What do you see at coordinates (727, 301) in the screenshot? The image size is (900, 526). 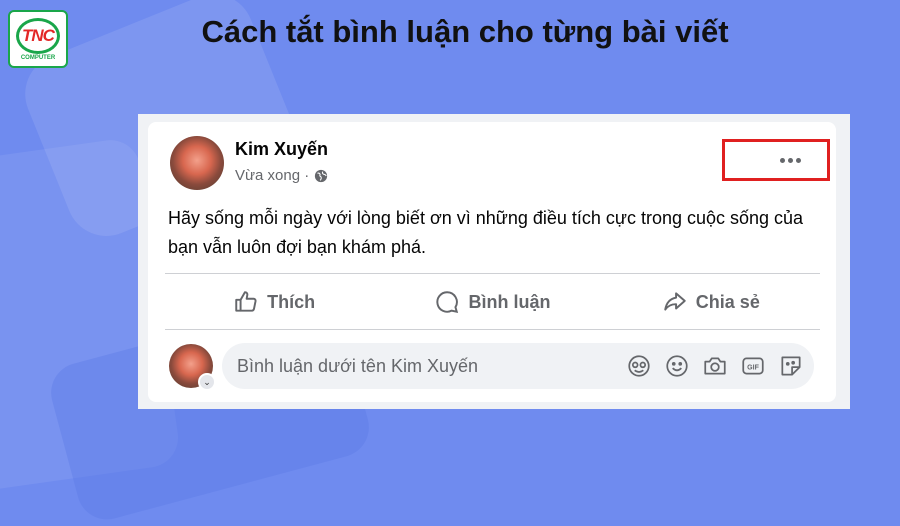 I see `share-label: Chia sẻ` at bounding box center [727, 301].